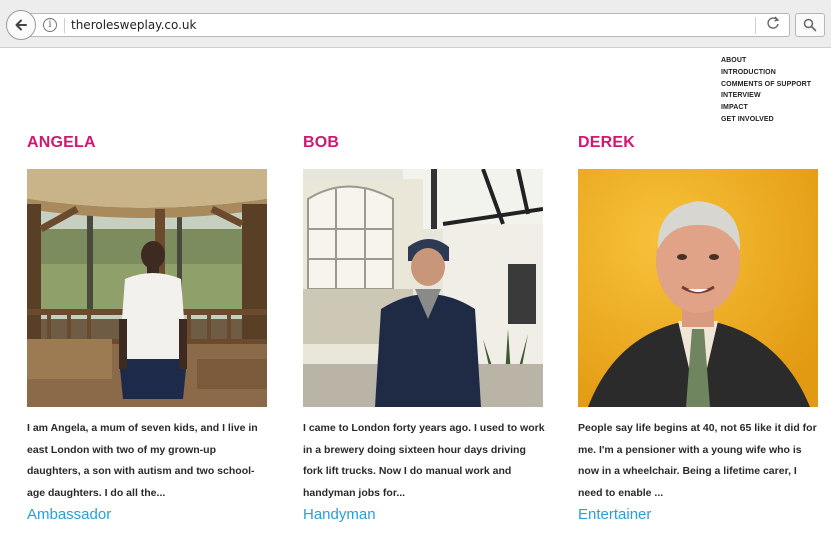  Describe the element at coordinates (773, 22) in the screenshot. I see `reload-icon` at that location.